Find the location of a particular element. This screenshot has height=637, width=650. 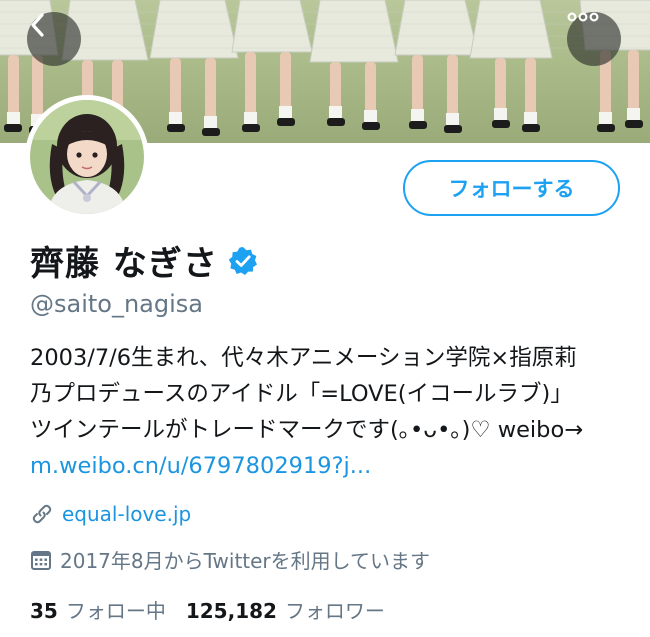

website-row: equal-love.jp is located at coordinates (110, 514).